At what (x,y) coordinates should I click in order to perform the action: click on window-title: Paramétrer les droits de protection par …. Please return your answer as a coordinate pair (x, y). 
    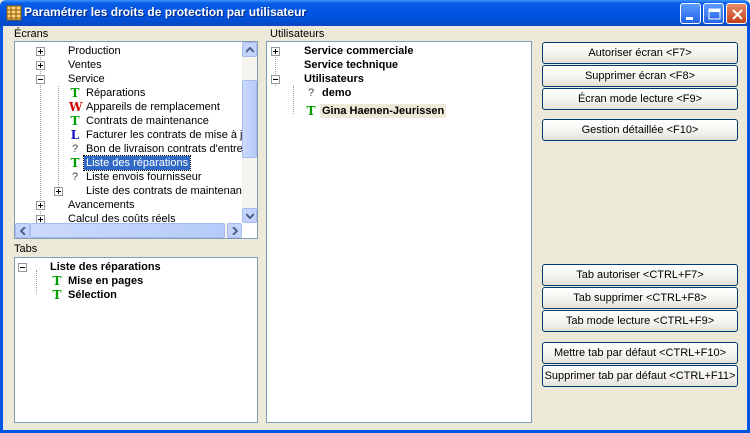
    Looking at the image, I should click on (165, 12).